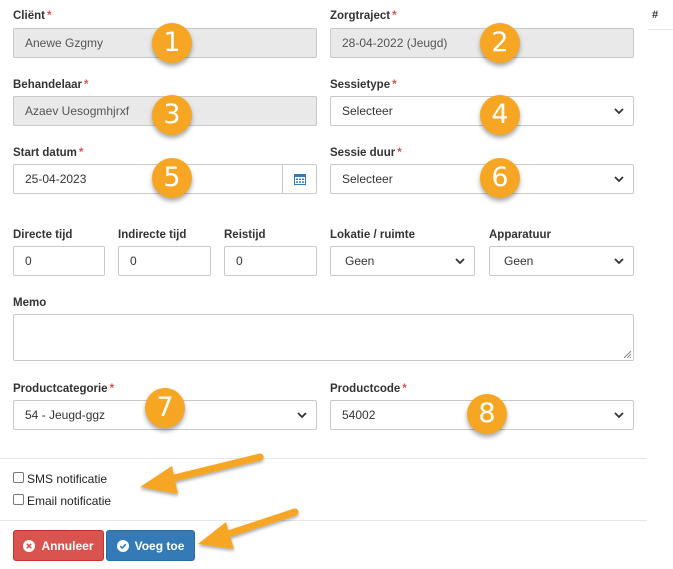  I want to click on arrow-to-checkboxes-icon, so click(202, 473).